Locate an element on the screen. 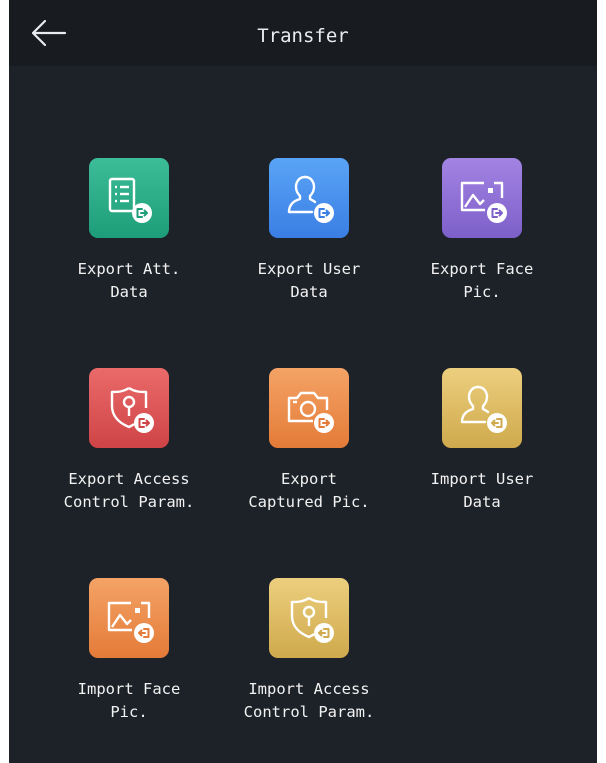 This screenshot has width=606, height=763. access-control-export-icon is located at coordinates (129, 408).